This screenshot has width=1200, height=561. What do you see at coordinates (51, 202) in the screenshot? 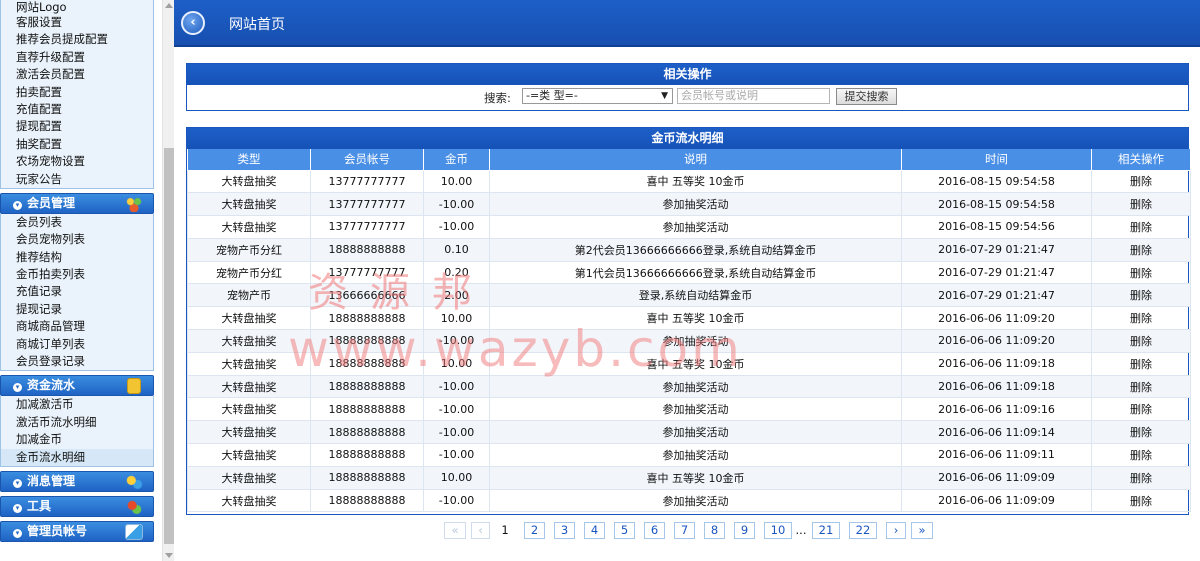
I see `sidebar-group-title: 会员管理` at bounding box center [51, 202].